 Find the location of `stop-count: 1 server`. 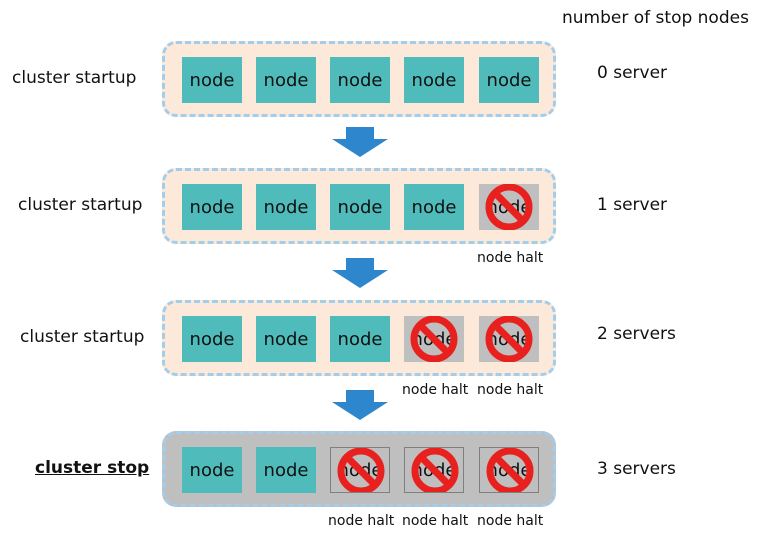

stop-count: 1 server is located at coordinates (632, 205).